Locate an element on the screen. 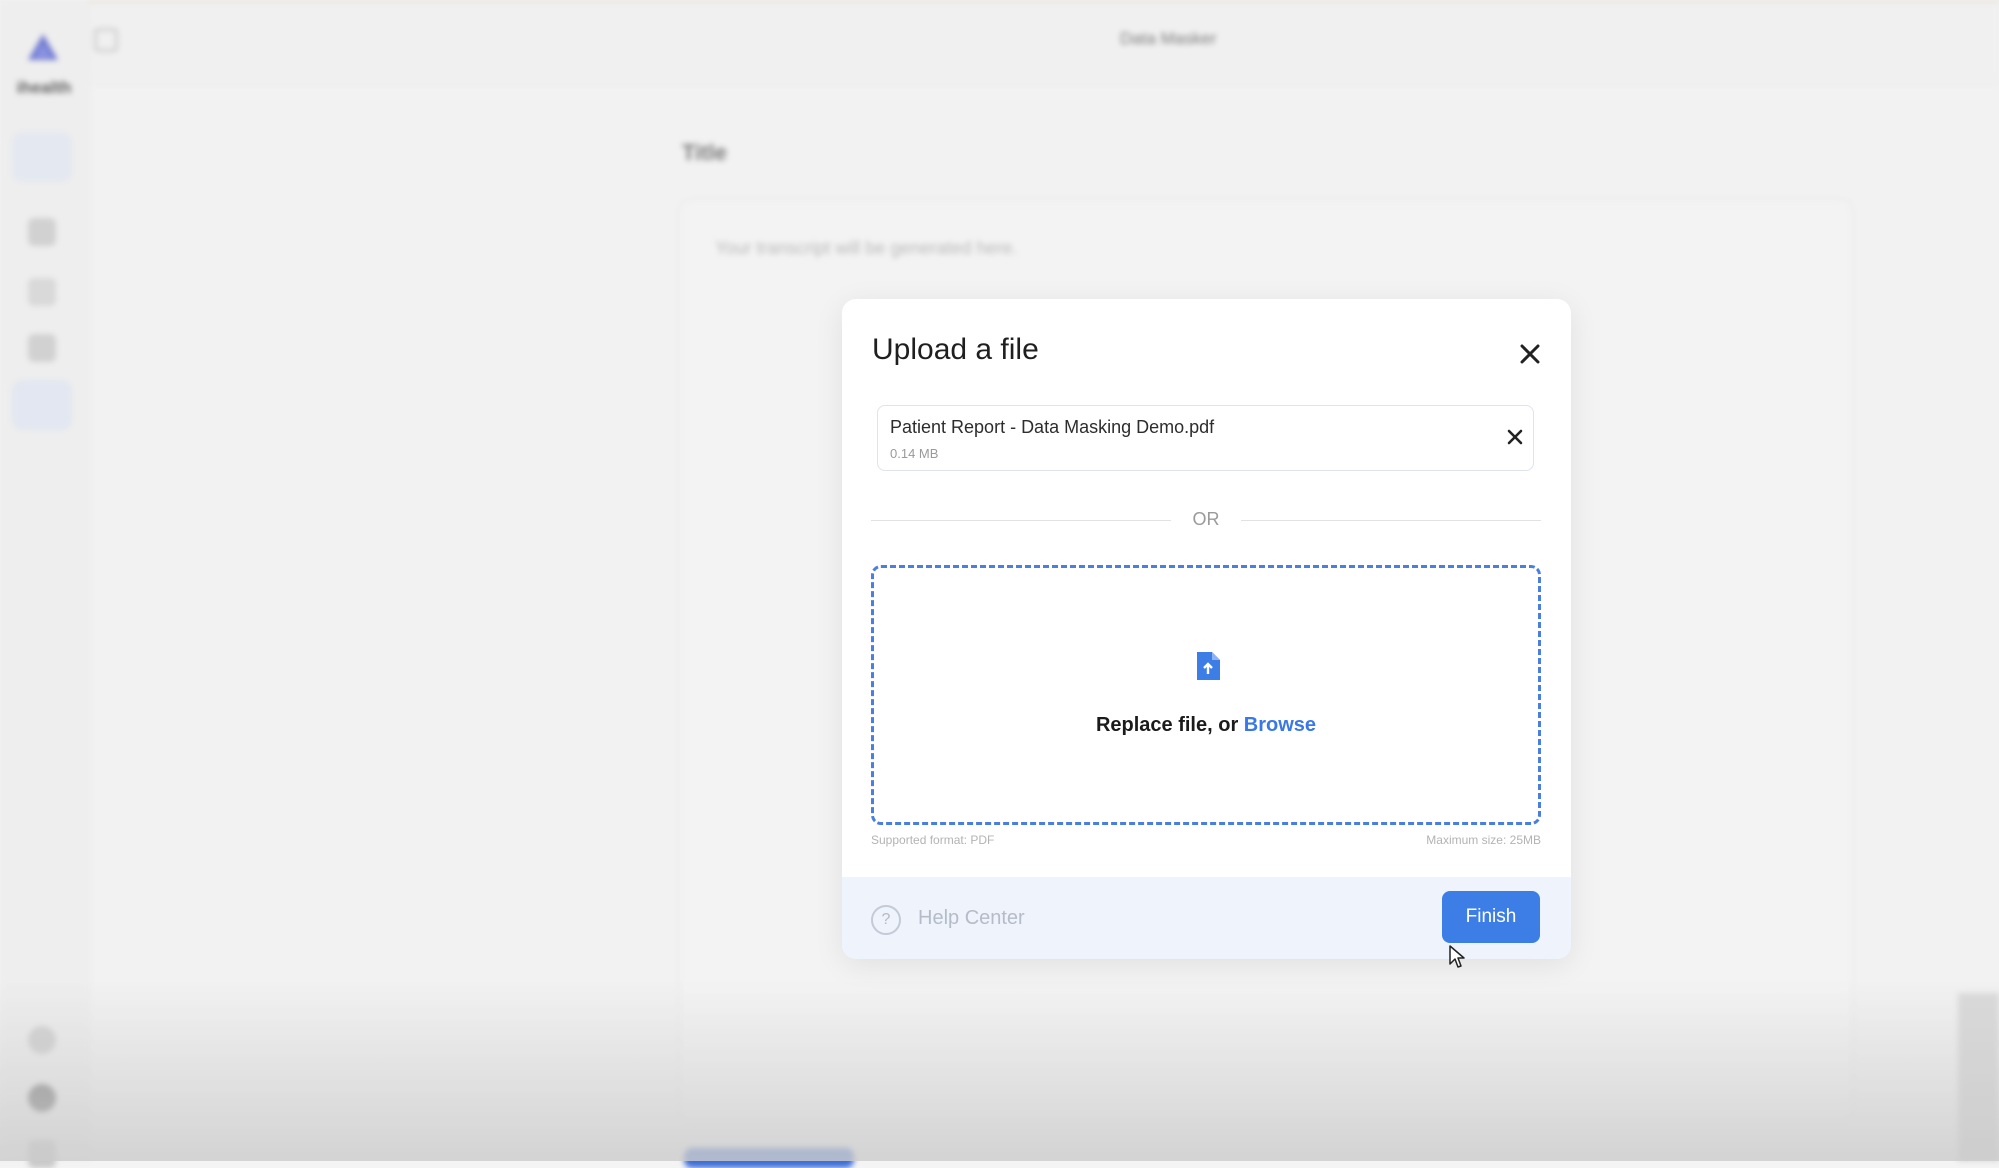 The width and height of the screenshot is (1999, 1168). file-name: Patient Report - Data Masking Demo.pdf is located at coordinates (1052, 427).